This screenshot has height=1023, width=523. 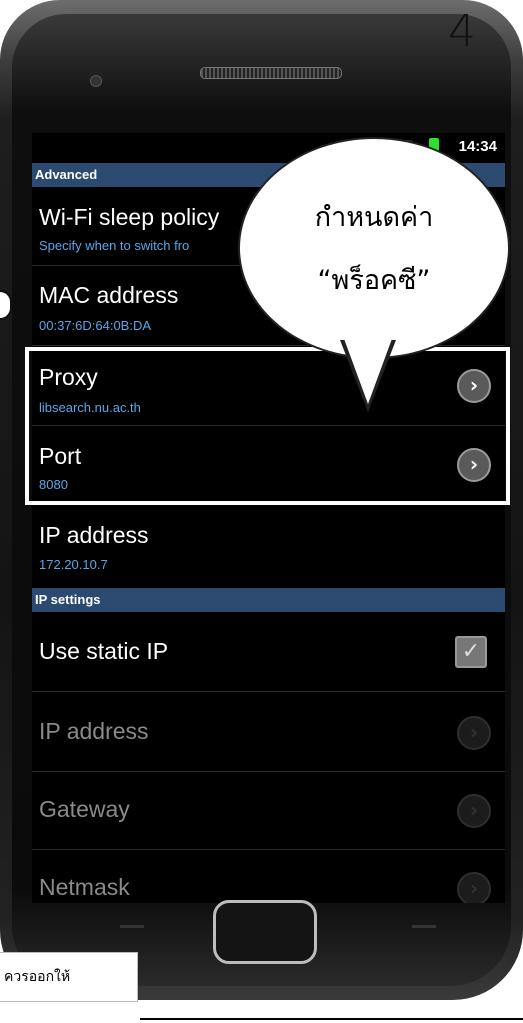 What do you see at coordinates (374, 217) in the screenshot?
I see `callout-text-line1: กำหนดค่า` at bounding box center [374, 217].